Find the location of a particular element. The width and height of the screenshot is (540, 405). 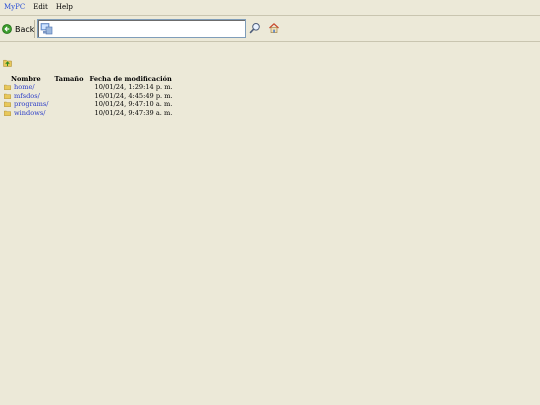

folder-link-windows: windows/ is located at coordinates (29, 113).